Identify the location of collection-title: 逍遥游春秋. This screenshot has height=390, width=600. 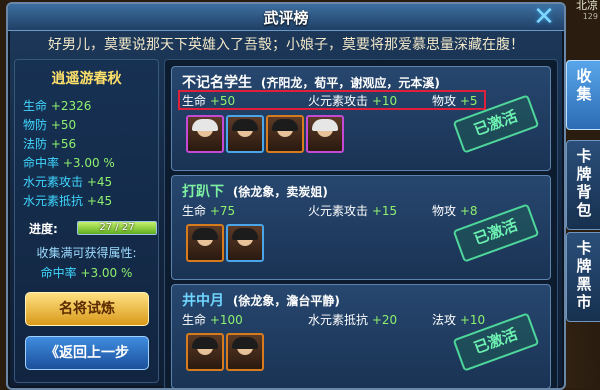
(86, 79).